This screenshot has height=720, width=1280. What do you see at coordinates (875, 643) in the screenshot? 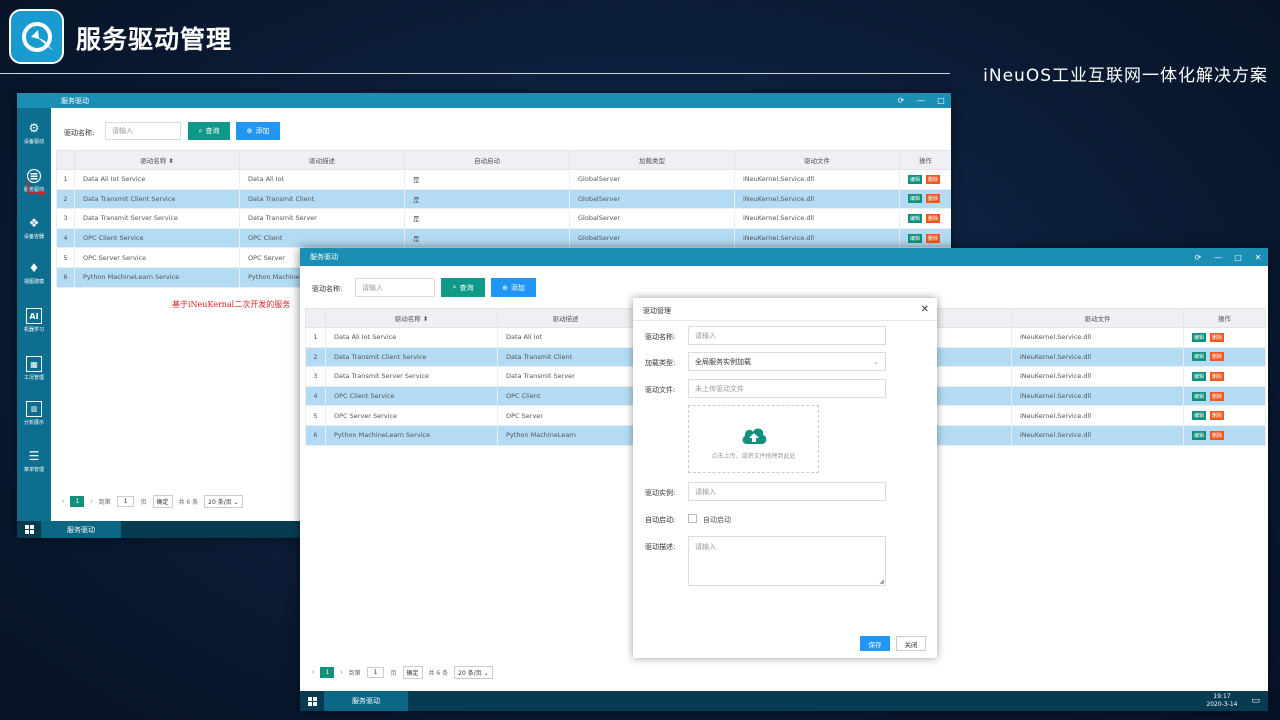
I see `save-button: 保存` at bounding box center [875, 643].